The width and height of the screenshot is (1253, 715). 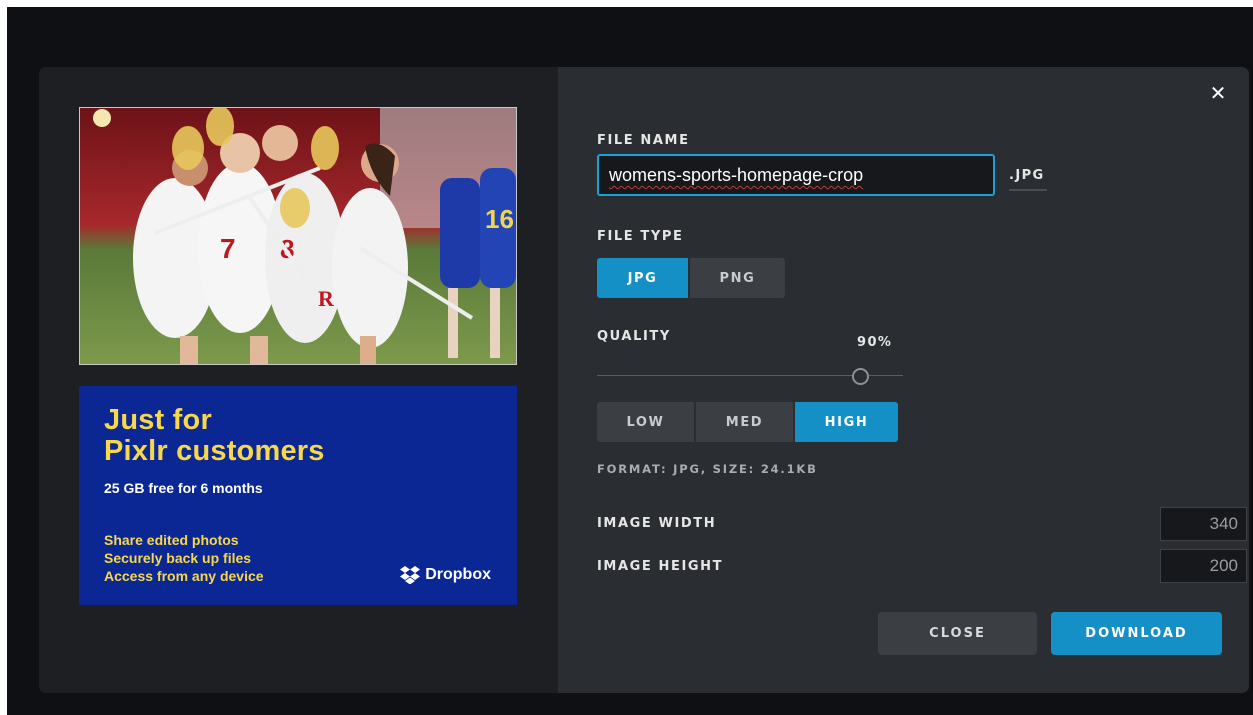 What do you see at coordinates (645, 422) in the screenshot?
I see `quality-low-button: LOW` at bounding box center [645, 422].